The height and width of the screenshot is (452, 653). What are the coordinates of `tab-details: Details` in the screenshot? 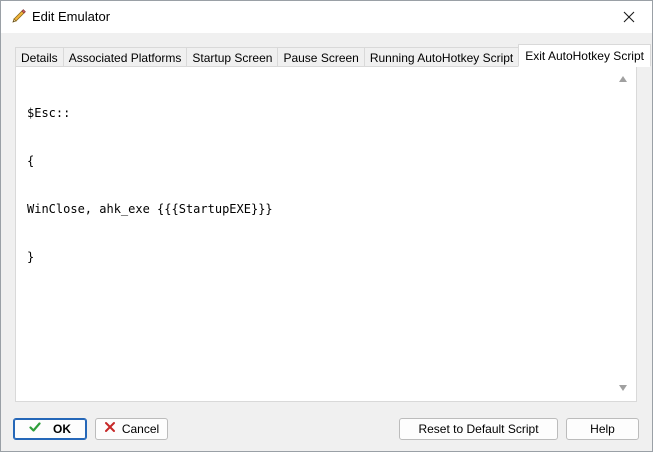 It's located at (39, 57).